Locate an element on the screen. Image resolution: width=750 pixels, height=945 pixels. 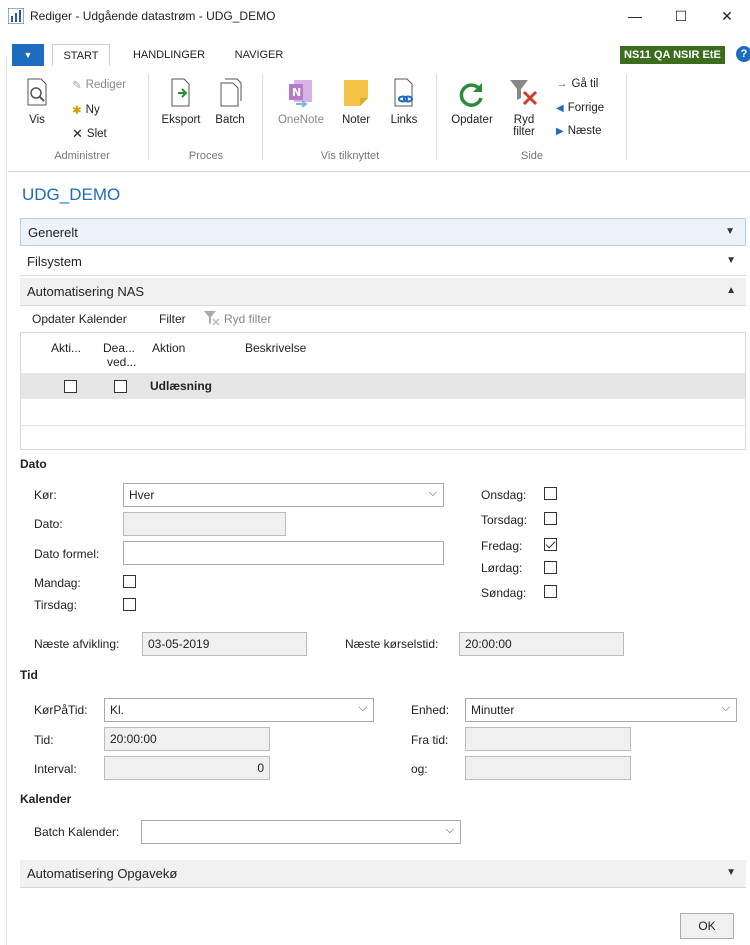
naeste-koerselstid-field: 20:00:00 is located at coordinates (541, 644).